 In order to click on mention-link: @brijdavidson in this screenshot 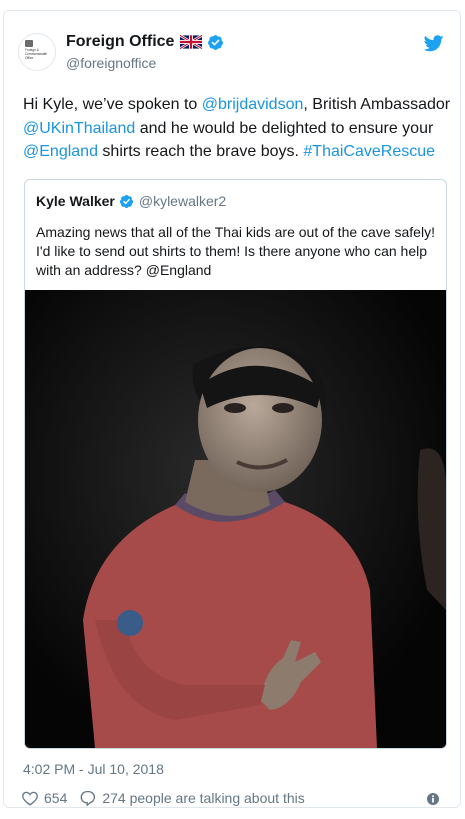, I will do `click(253, 104)`.